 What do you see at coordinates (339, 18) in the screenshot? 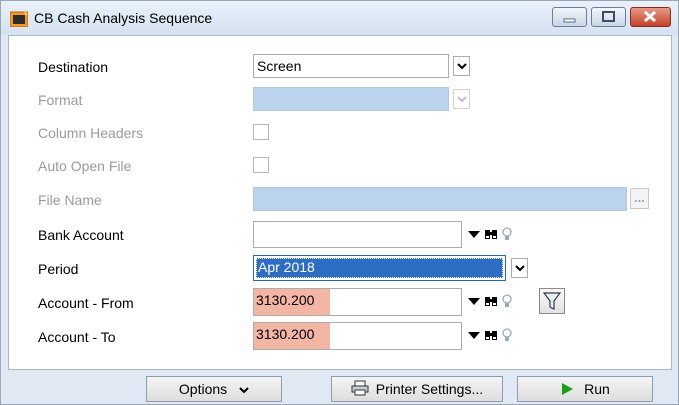
I see `title-bar: CB Cash Analysis Sequence` at bounding box center [339, 18].